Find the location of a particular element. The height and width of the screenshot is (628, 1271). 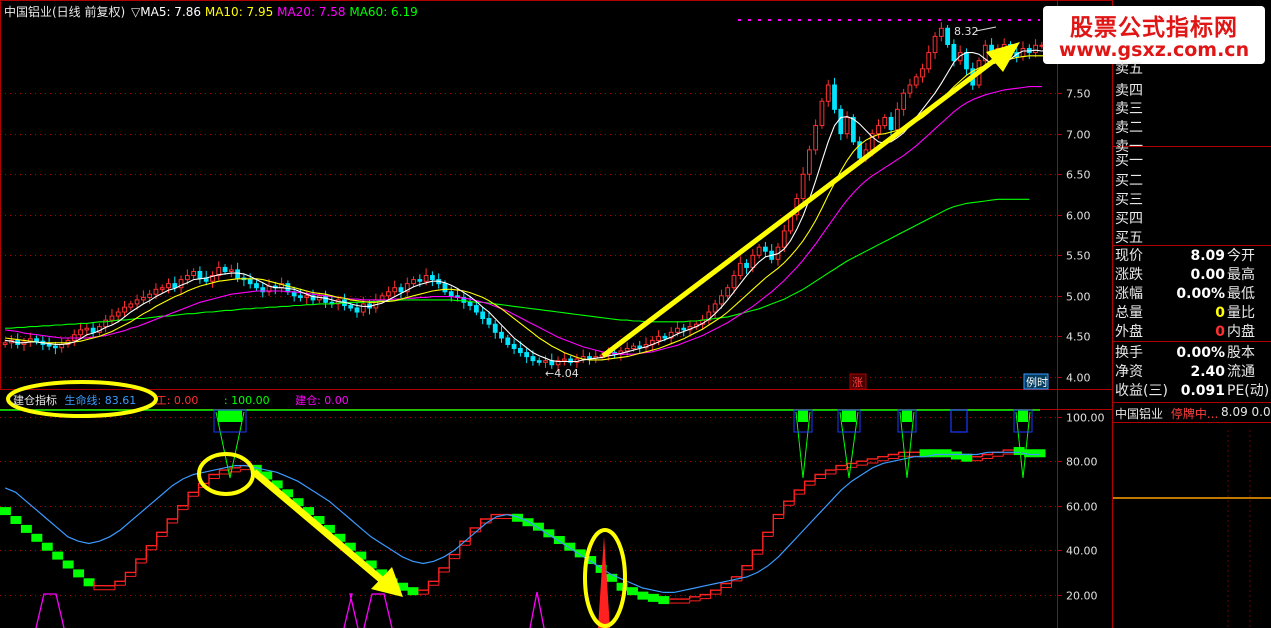

orderbook-level: 卖二 is located at coordinates (1129, 127).